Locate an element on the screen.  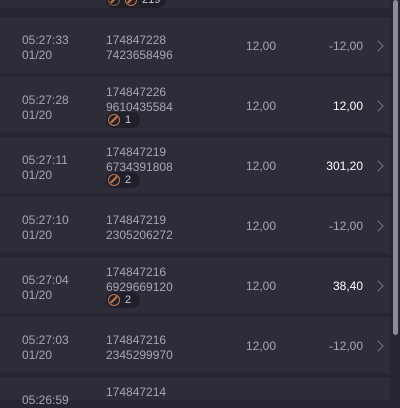
row-time: 05:27:03 is located at coordinates (45, 340).